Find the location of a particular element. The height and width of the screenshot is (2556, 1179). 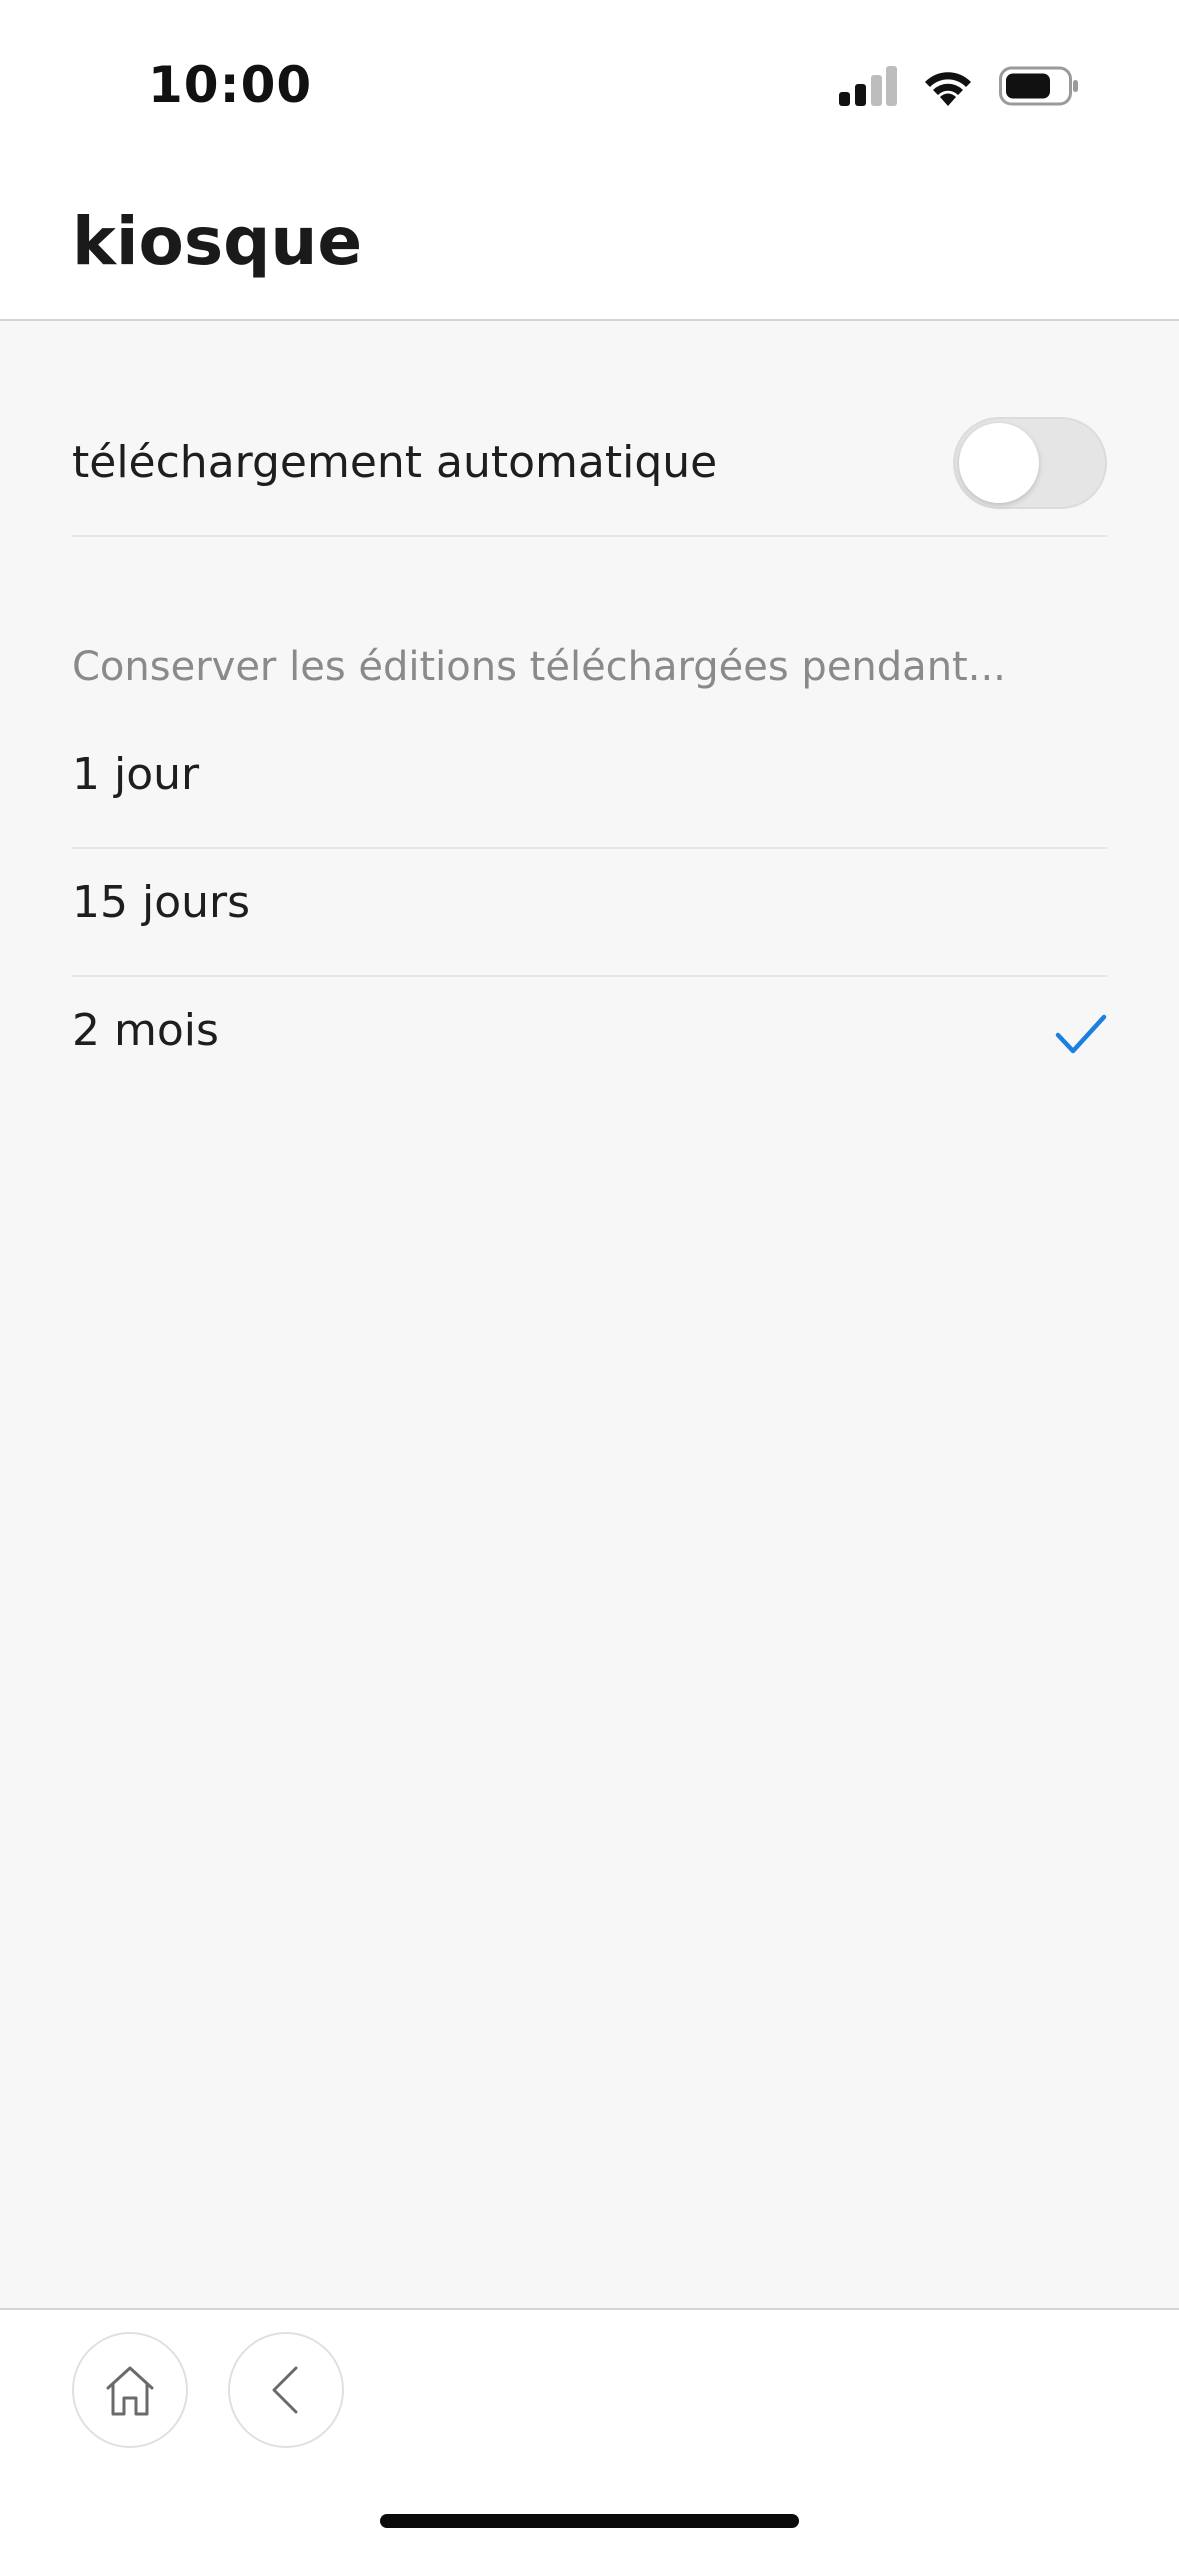

status-icons is located at coordinates (959, 86).